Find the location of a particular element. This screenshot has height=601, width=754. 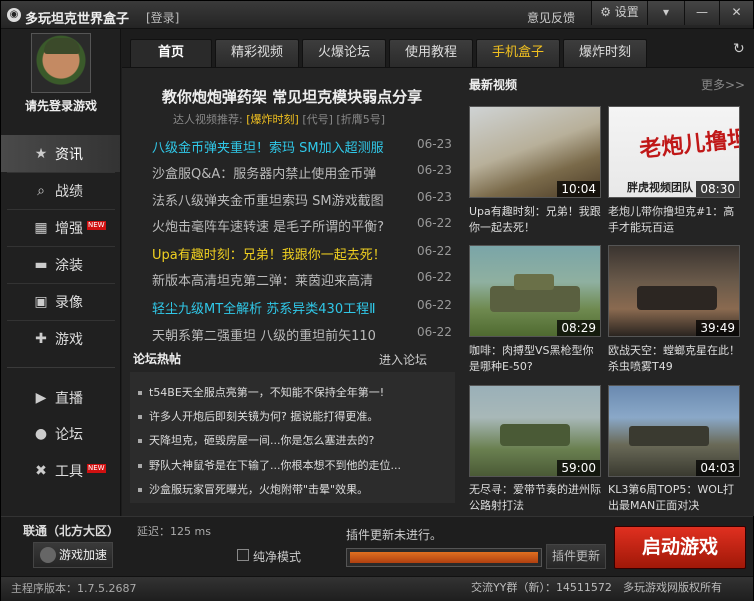

video-more-link: 更多>> is located at coordinates (723, 84).